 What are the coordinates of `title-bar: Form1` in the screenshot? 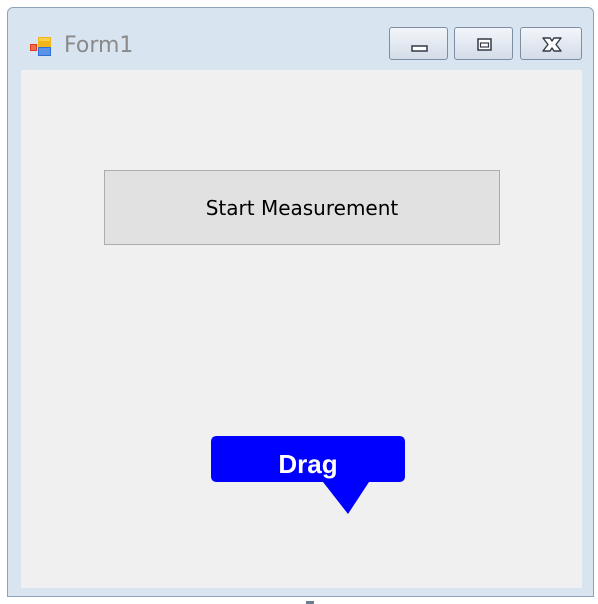 It's located at (300, 39).